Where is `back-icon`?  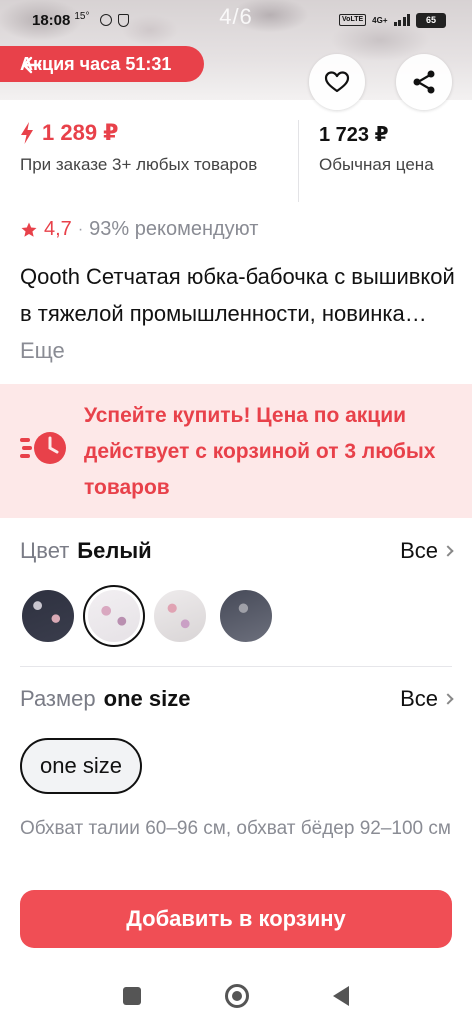
back-icon is located at coordinates (341, 996).